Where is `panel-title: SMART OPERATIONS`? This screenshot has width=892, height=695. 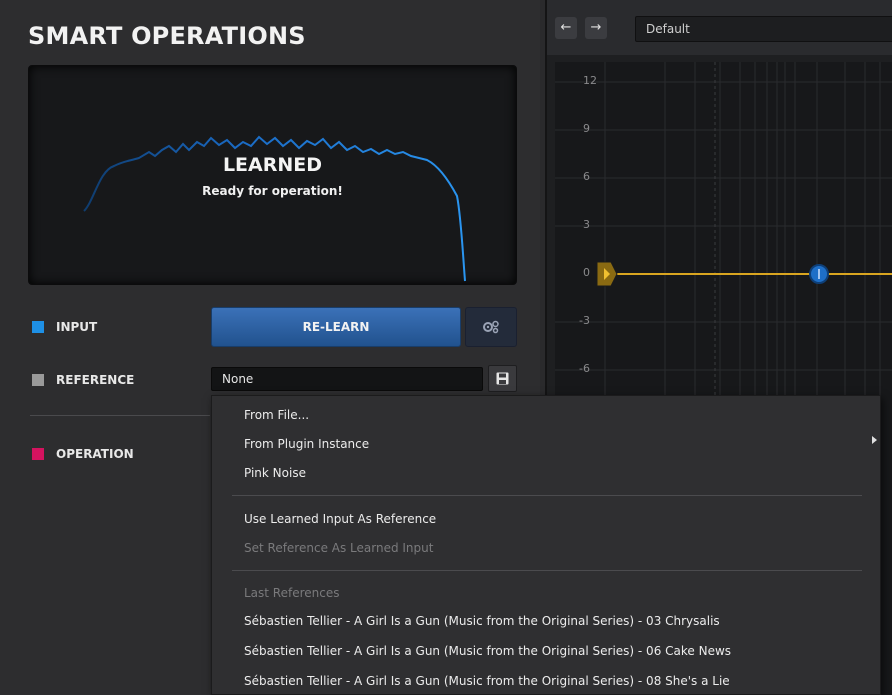 panel-title: SMART OPERATIONS is located at coordinates (167, 36).